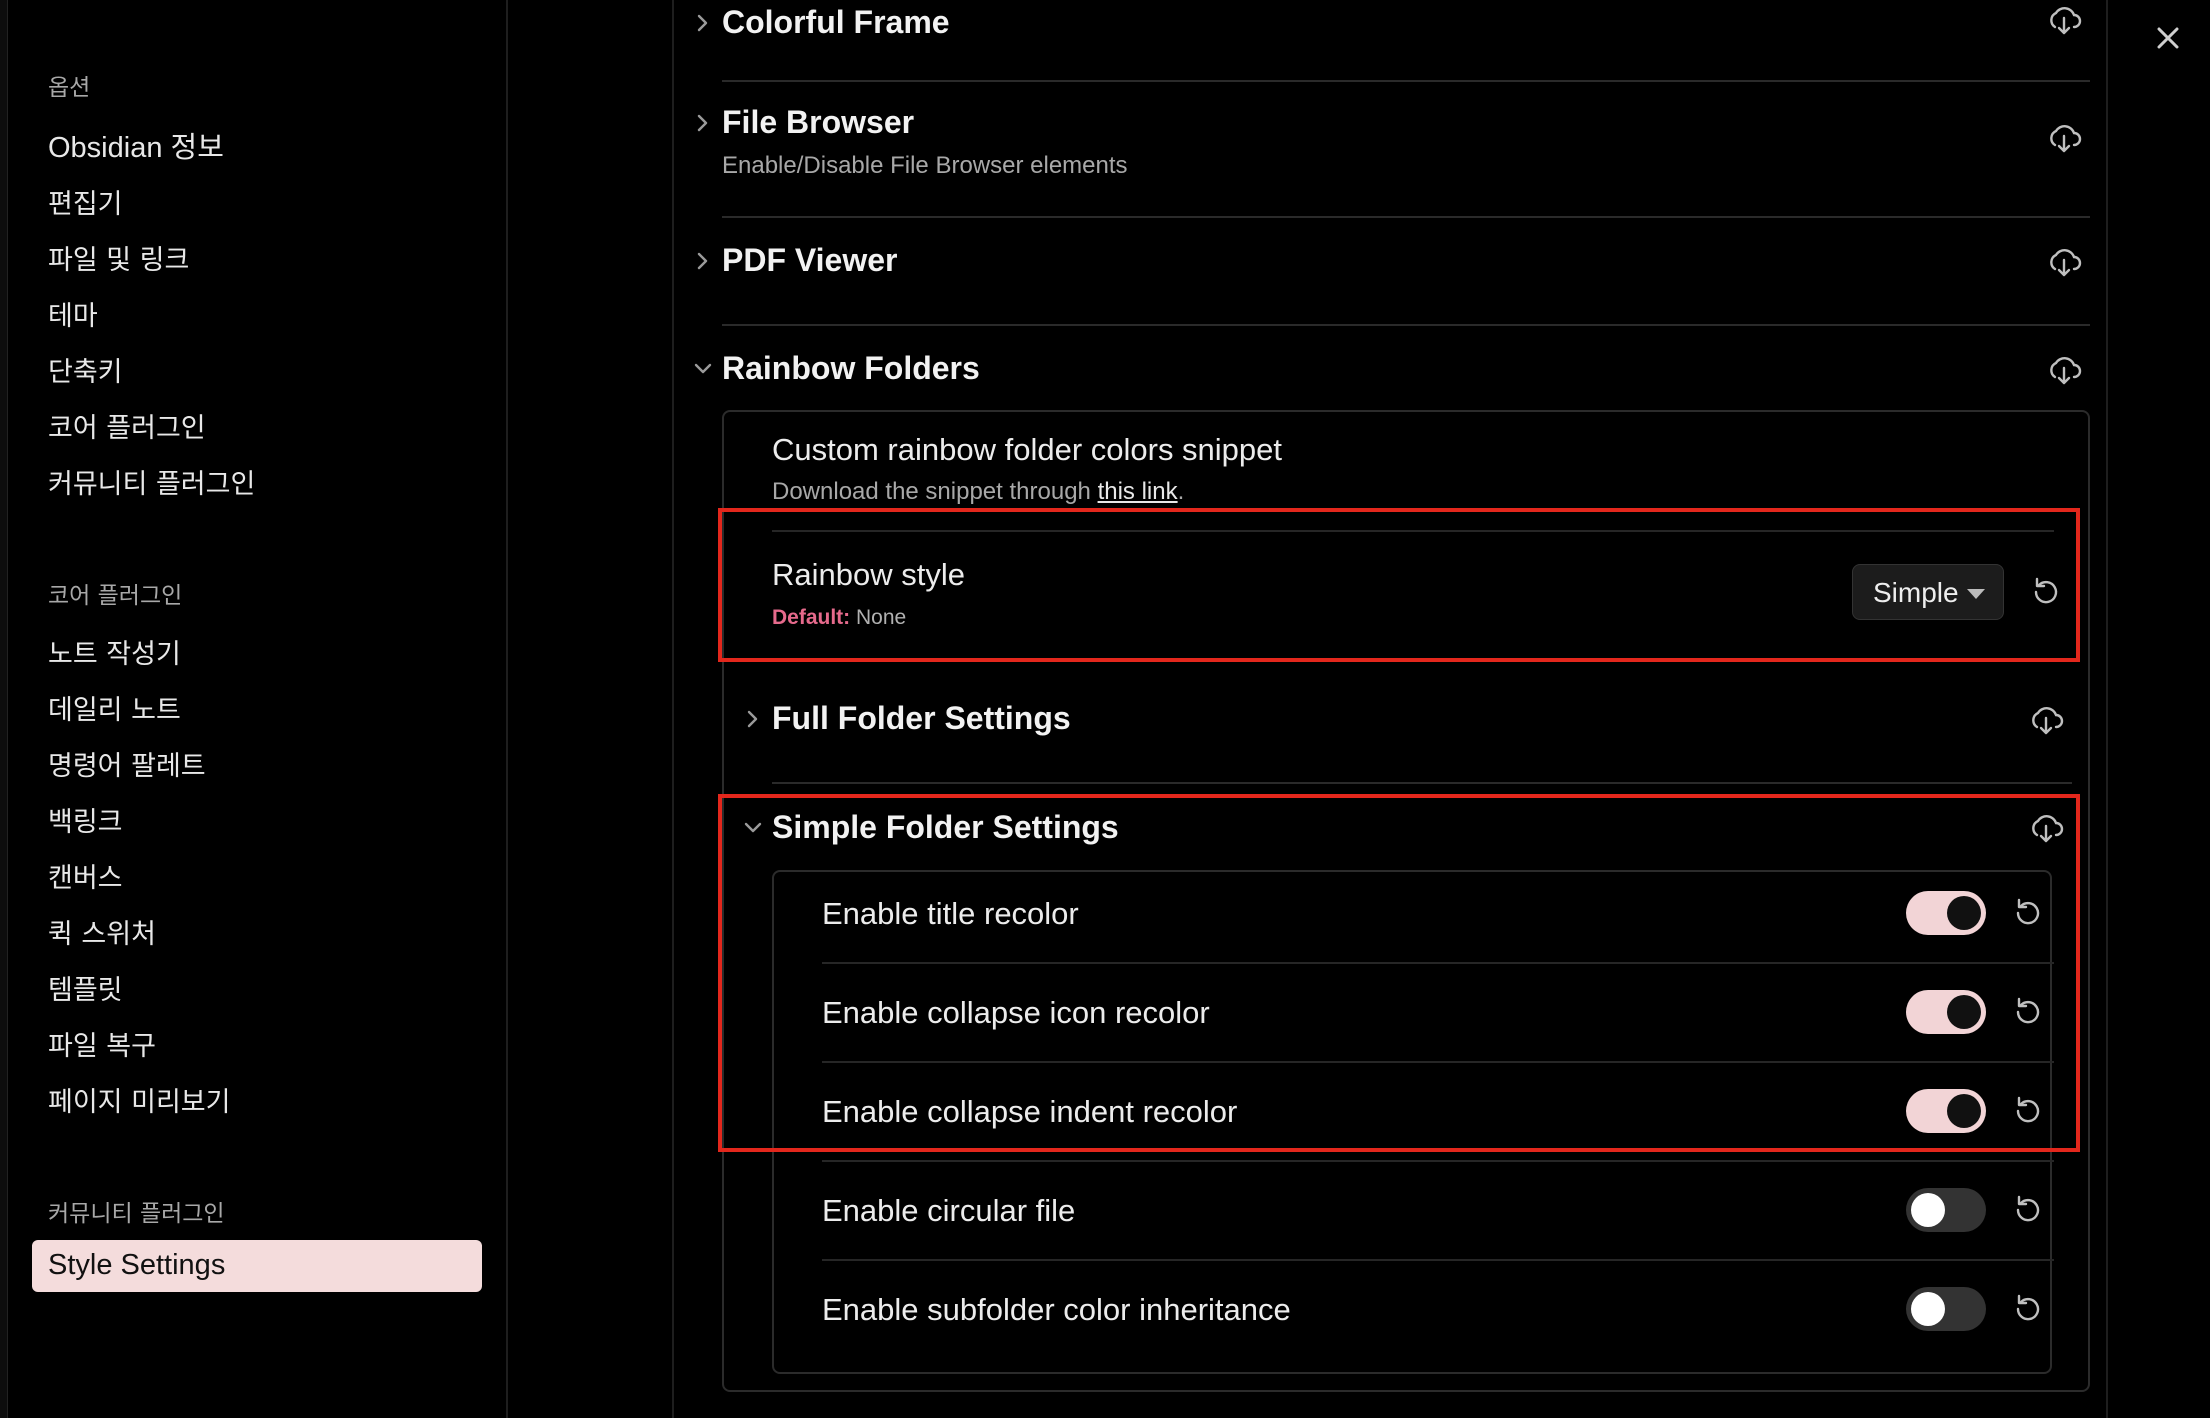  What do you see at coordinates (935, 491) in the screenshot?
I see `description-text: Download the snippet through` at bounding box center [935, 491].